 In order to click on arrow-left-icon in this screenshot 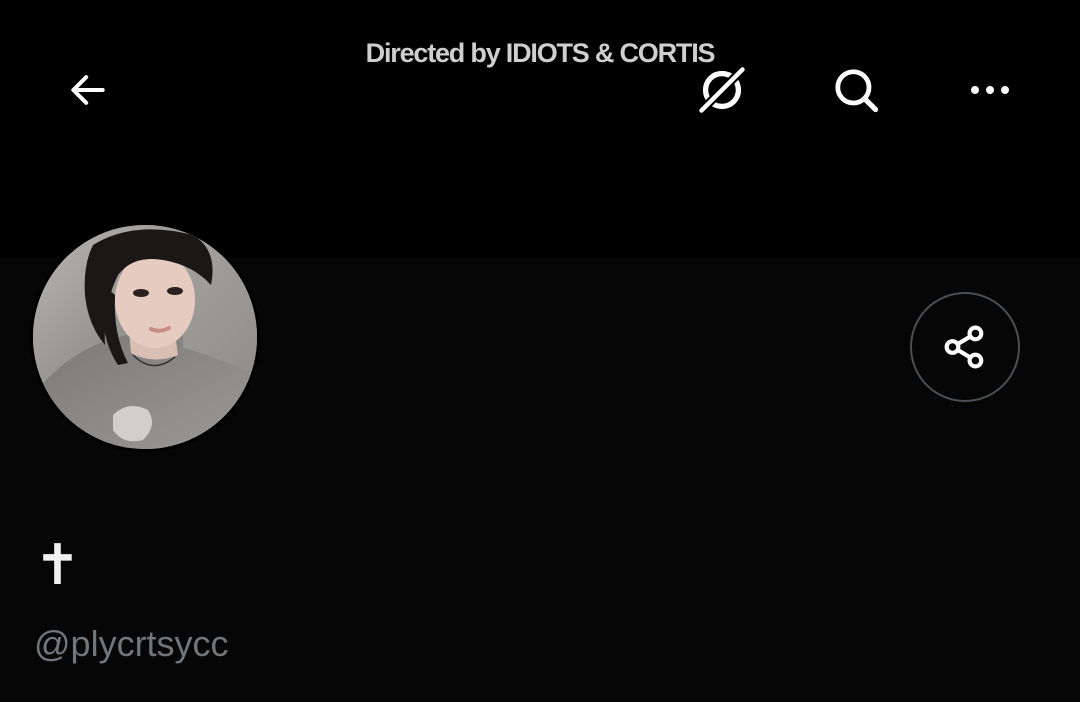, I will do `click(88, 90)`.